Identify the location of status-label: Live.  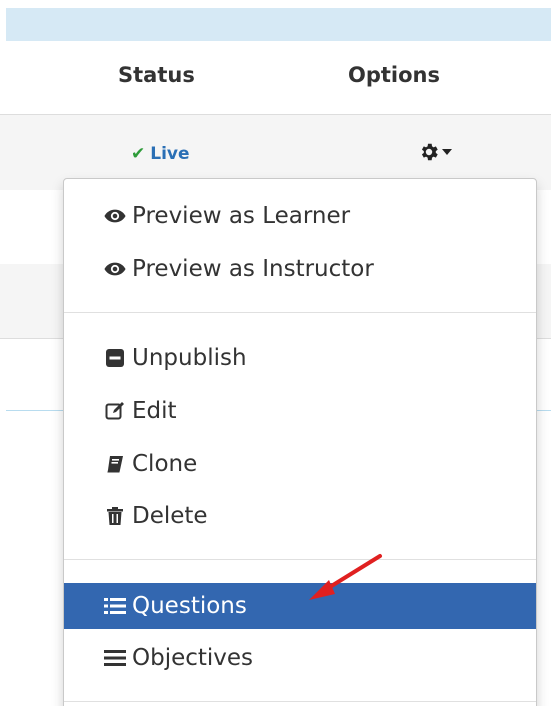
(170, 154).